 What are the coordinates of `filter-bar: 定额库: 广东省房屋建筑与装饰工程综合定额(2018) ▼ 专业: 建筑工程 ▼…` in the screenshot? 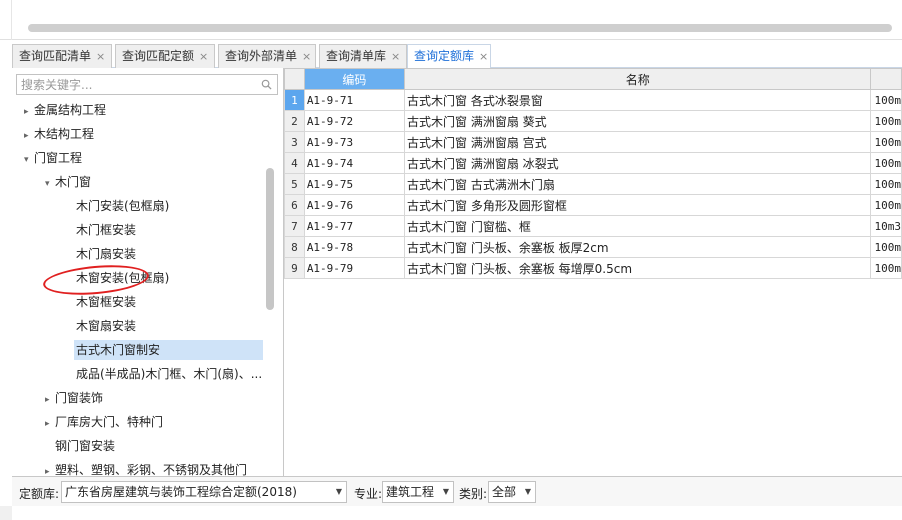 It's located at (457, 491).